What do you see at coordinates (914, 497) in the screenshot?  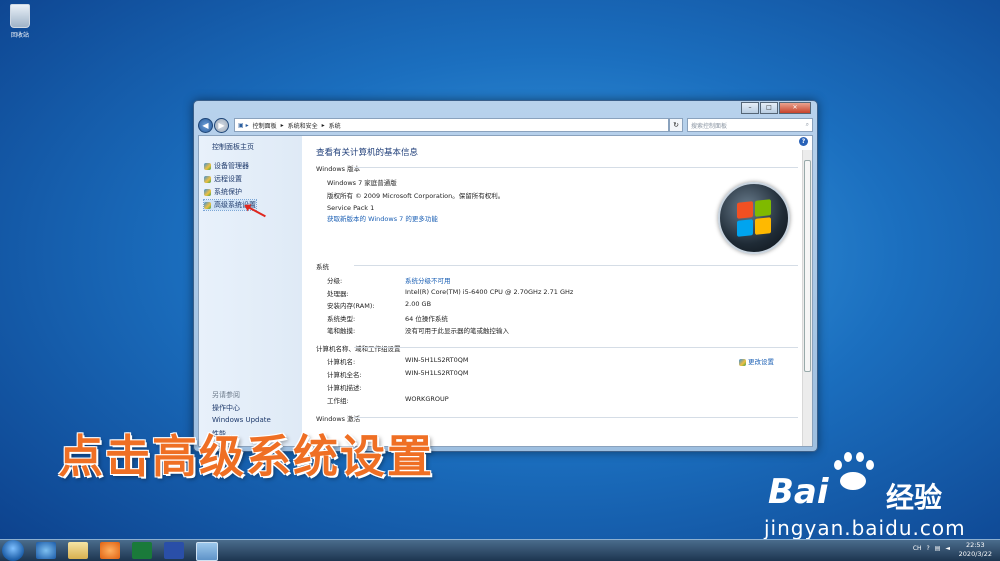 I see `watermark-brand-cn: 经验` at bounding box center [914, 497].